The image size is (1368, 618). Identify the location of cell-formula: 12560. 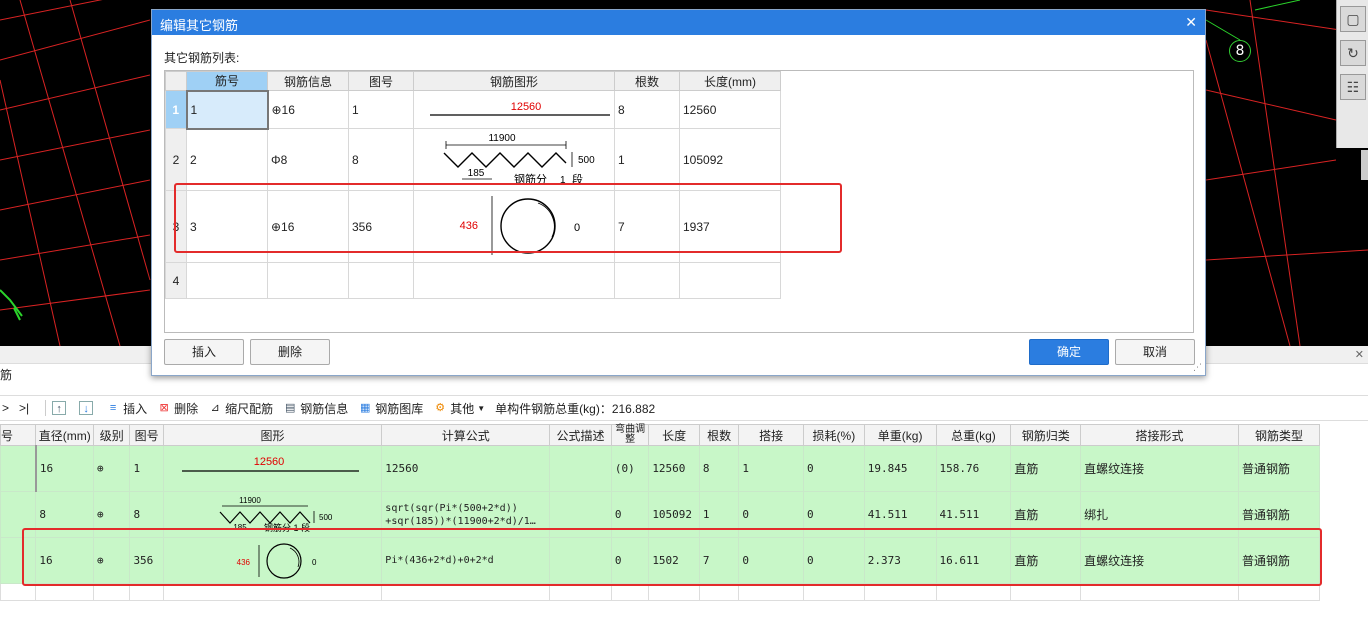
(466, 468).